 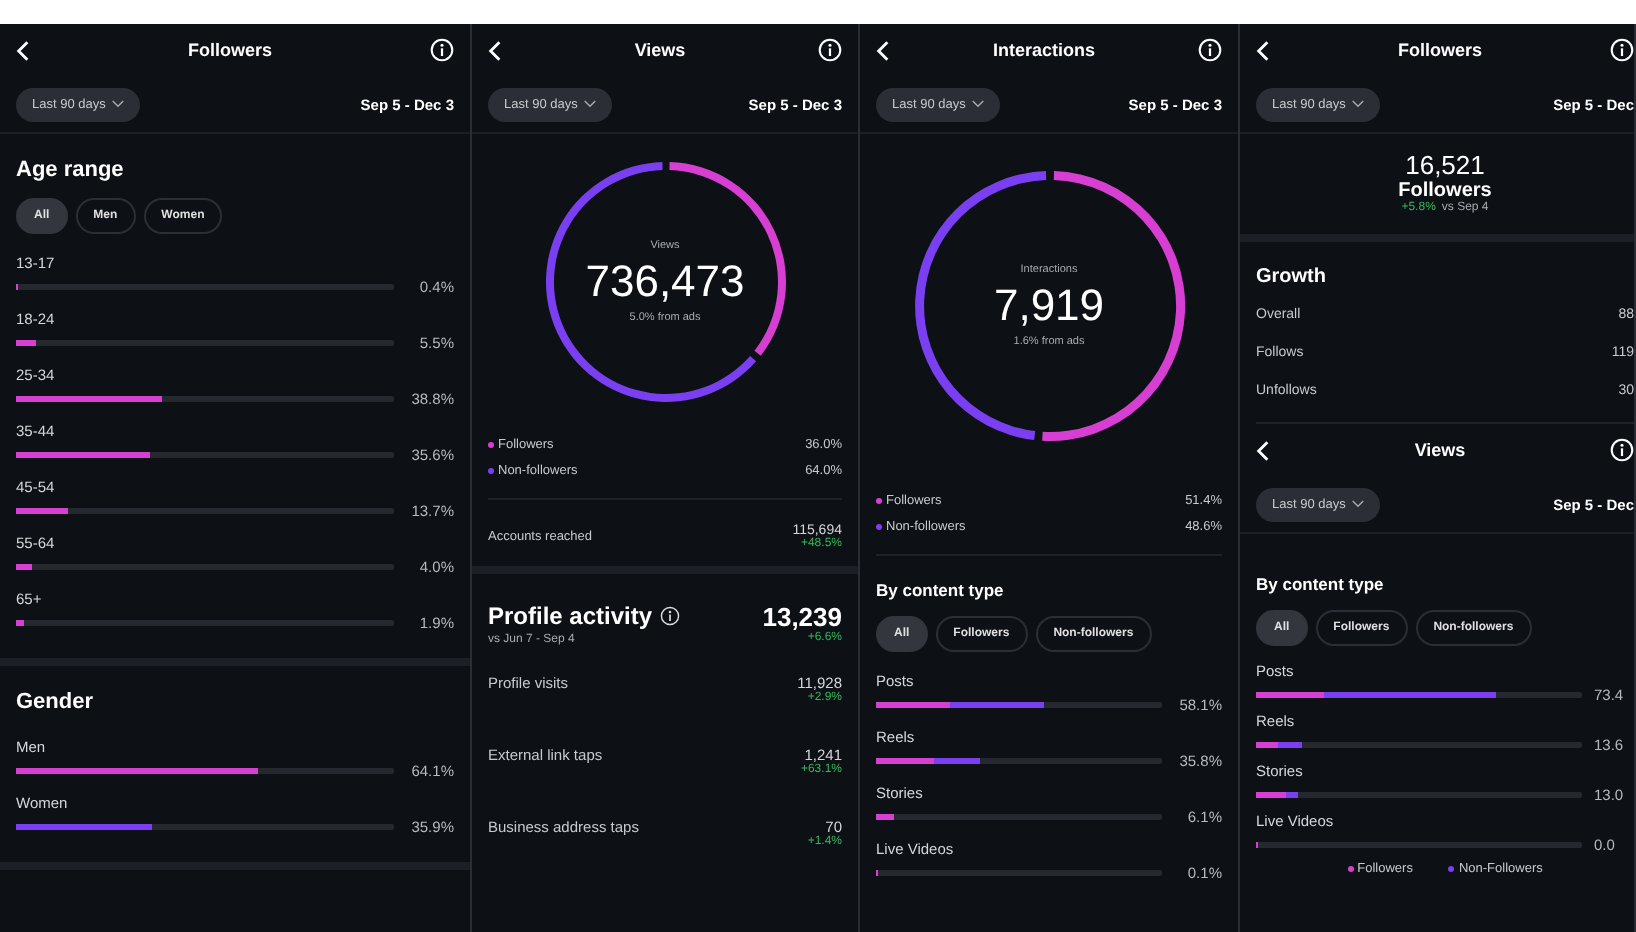 I want to click on section-heading: Age range, so click(x=71, y=170).